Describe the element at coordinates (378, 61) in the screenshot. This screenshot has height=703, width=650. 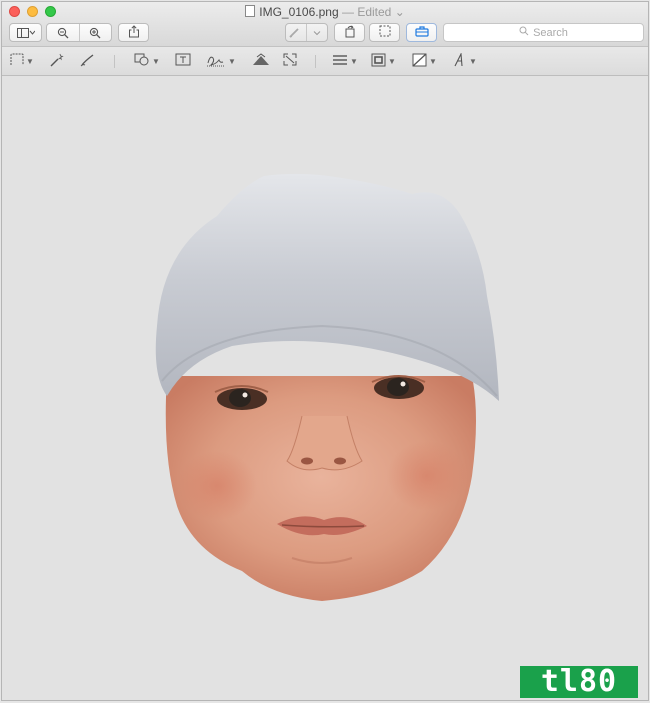
I see `border-color-icon` at that location.